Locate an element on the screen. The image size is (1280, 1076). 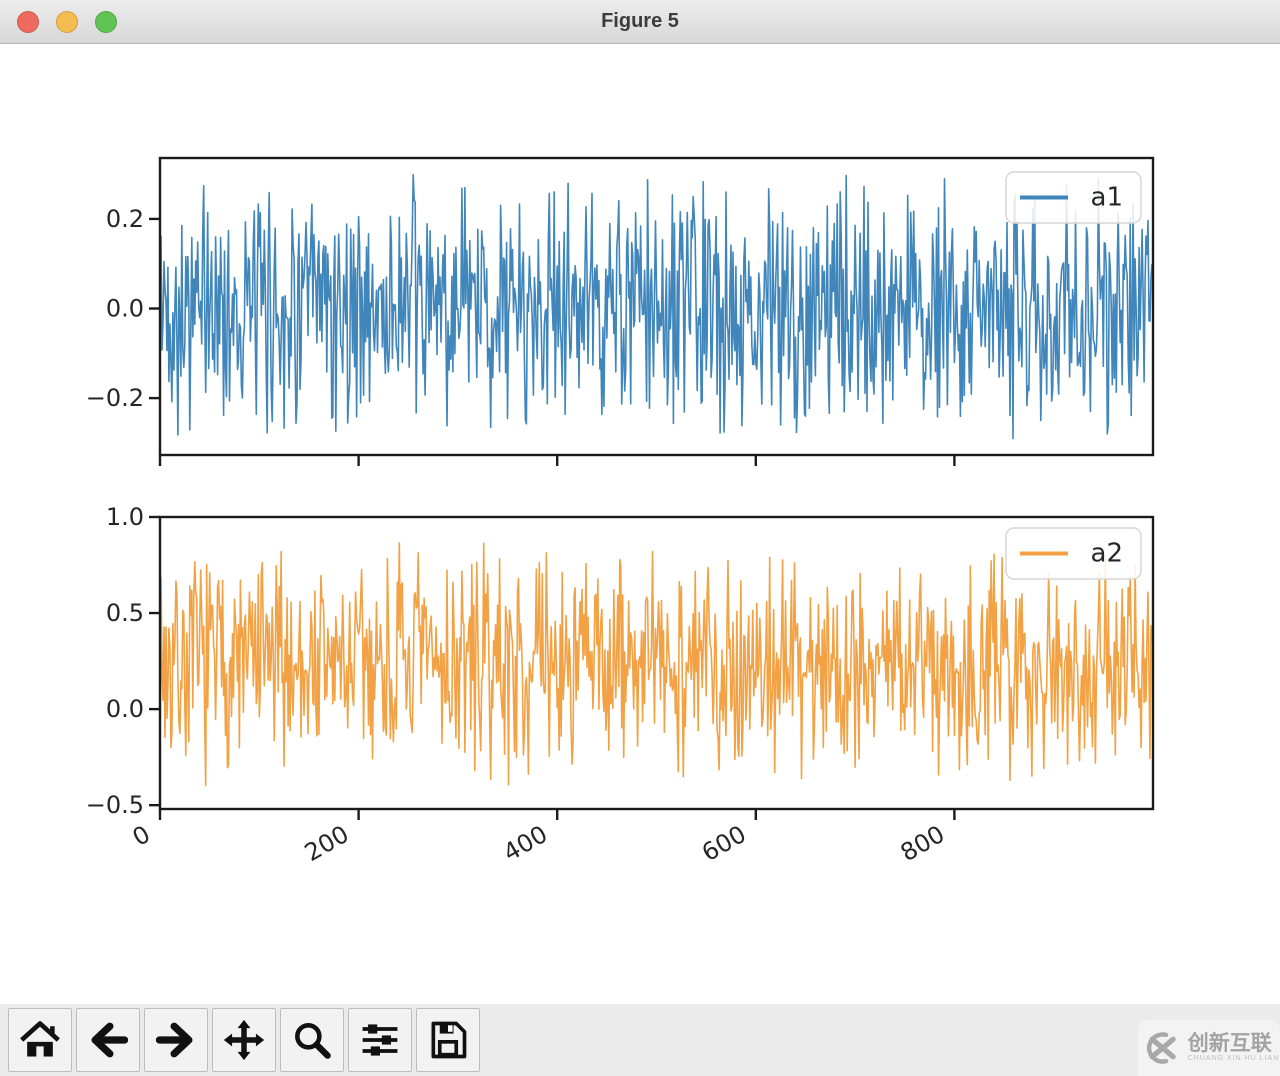
home-icon is located at coordinates (40, 1039).